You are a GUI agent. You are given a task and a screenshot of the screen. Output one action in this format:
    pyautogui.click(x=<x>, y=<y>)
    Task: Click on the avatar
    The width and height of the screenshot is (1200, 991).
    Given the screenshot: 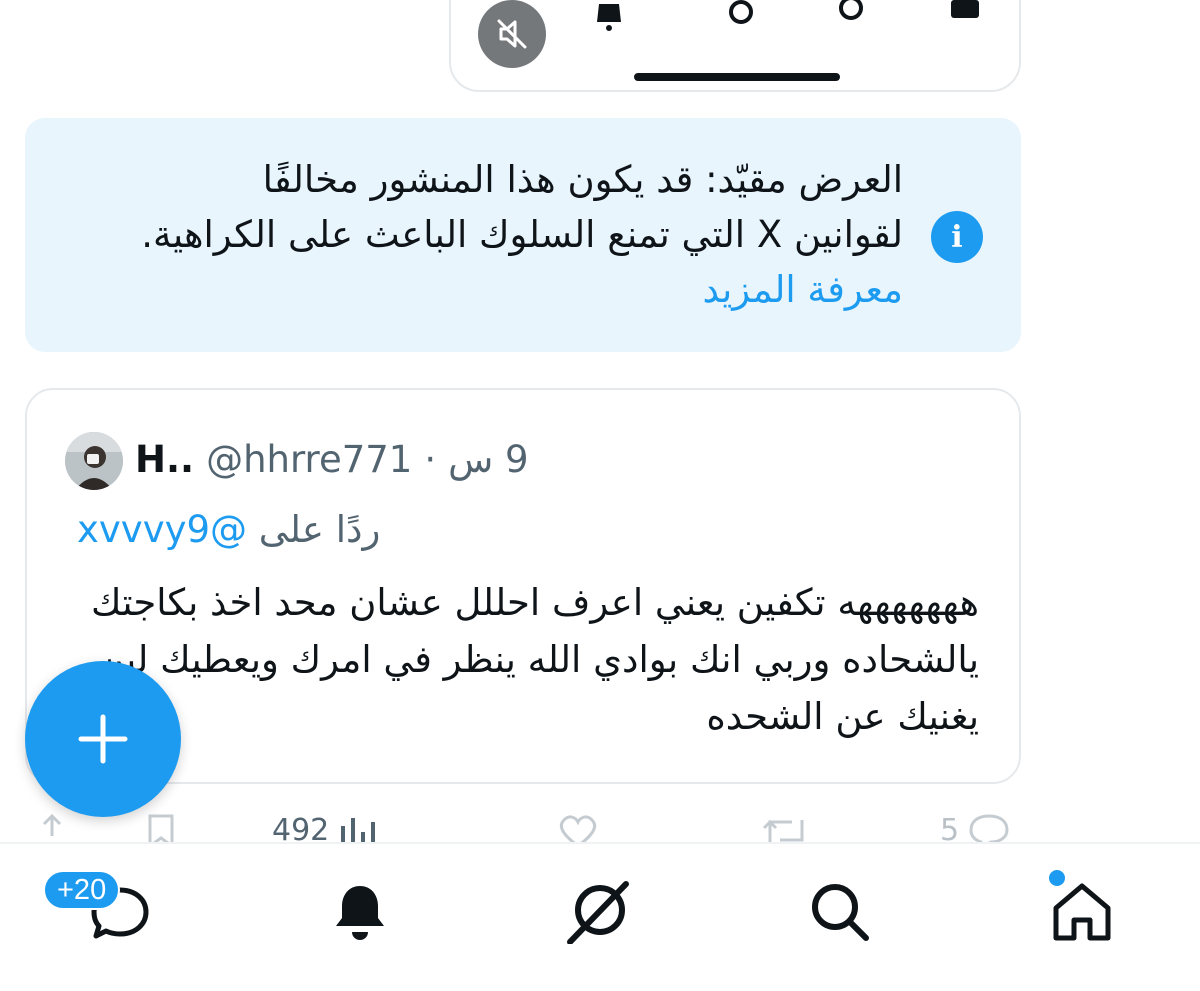 What is the action you would take?
    pyautogui.click(x=94, y=461)
    